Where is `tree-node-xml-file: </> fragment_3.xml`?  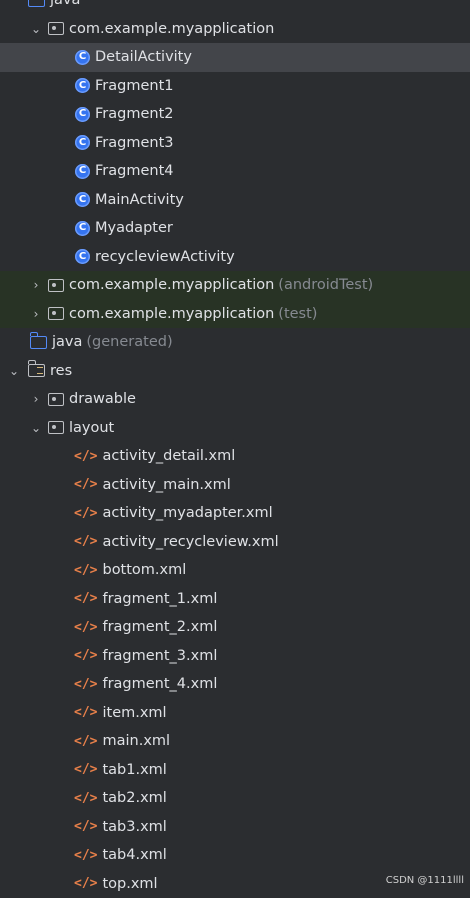 tree-node-xml-file: </> fragment_3.xml is located at coordinates (235, 656).